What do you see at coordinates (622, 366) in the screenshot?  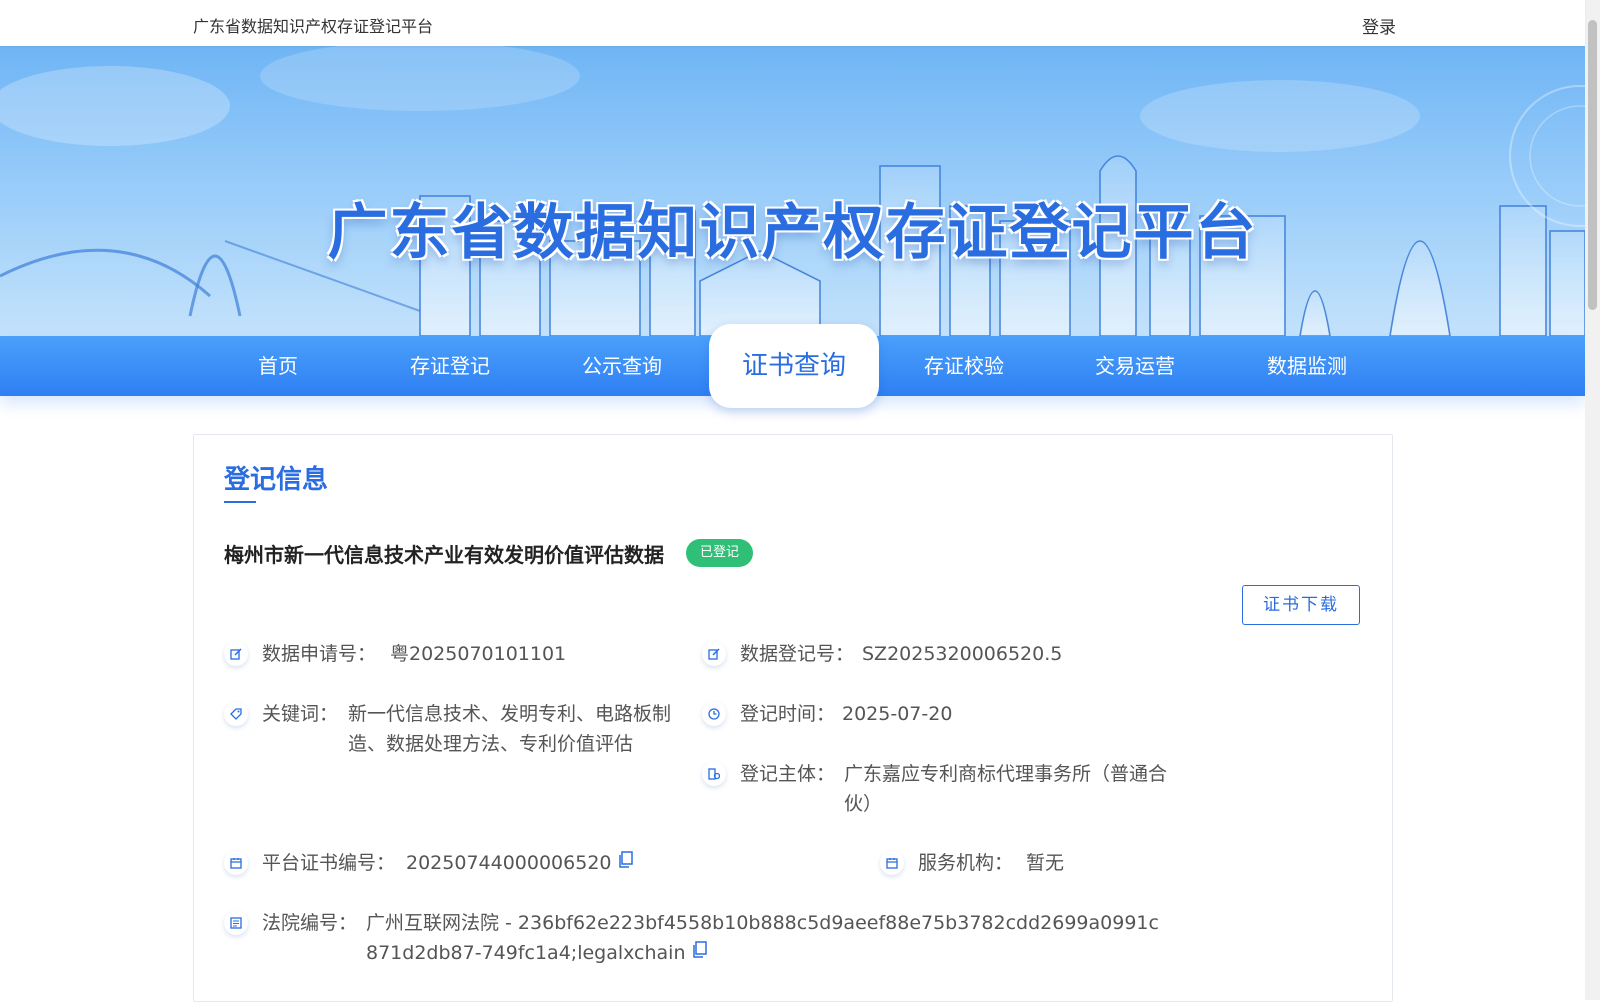 I see `nav-public-query: 公示查询` at bounding box center [622, 366].